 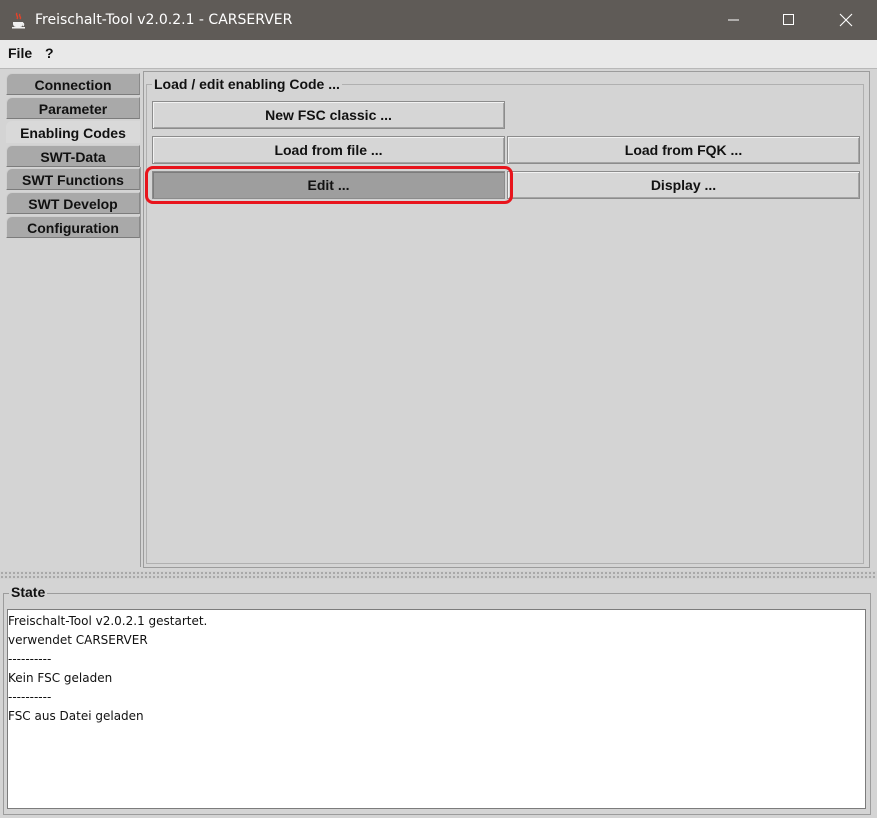 I want to click on maximize-button, so click(x=789, y=20).